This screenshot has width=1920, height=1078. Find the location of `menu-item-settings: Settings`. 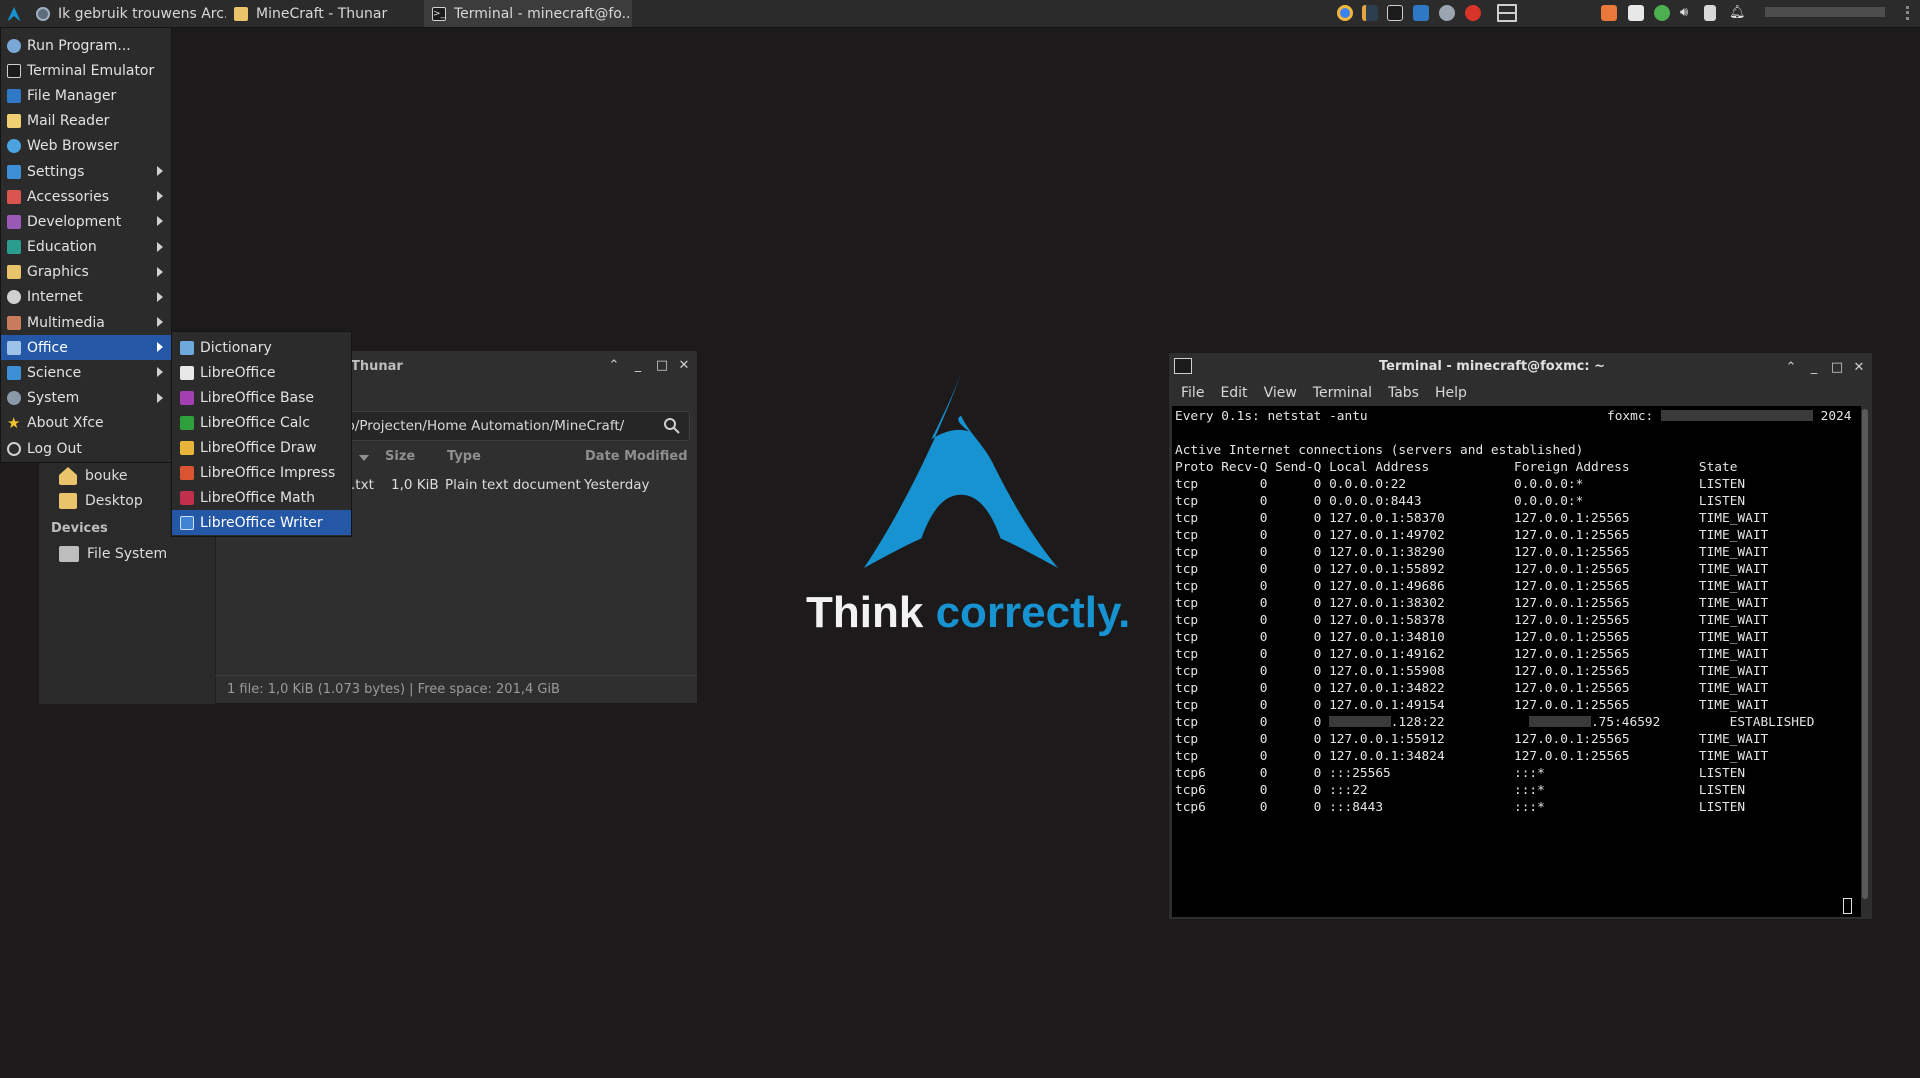

menu-item-settings: Settings is located at coordinates (86, 171).